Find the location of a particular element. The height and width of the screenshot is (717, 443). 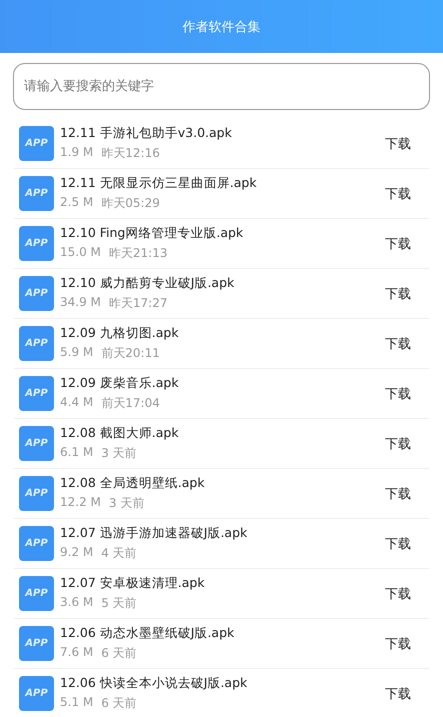

file-name: 12.06 动态水墨壁纸破J版.apk is located at coordinates (148, 633).